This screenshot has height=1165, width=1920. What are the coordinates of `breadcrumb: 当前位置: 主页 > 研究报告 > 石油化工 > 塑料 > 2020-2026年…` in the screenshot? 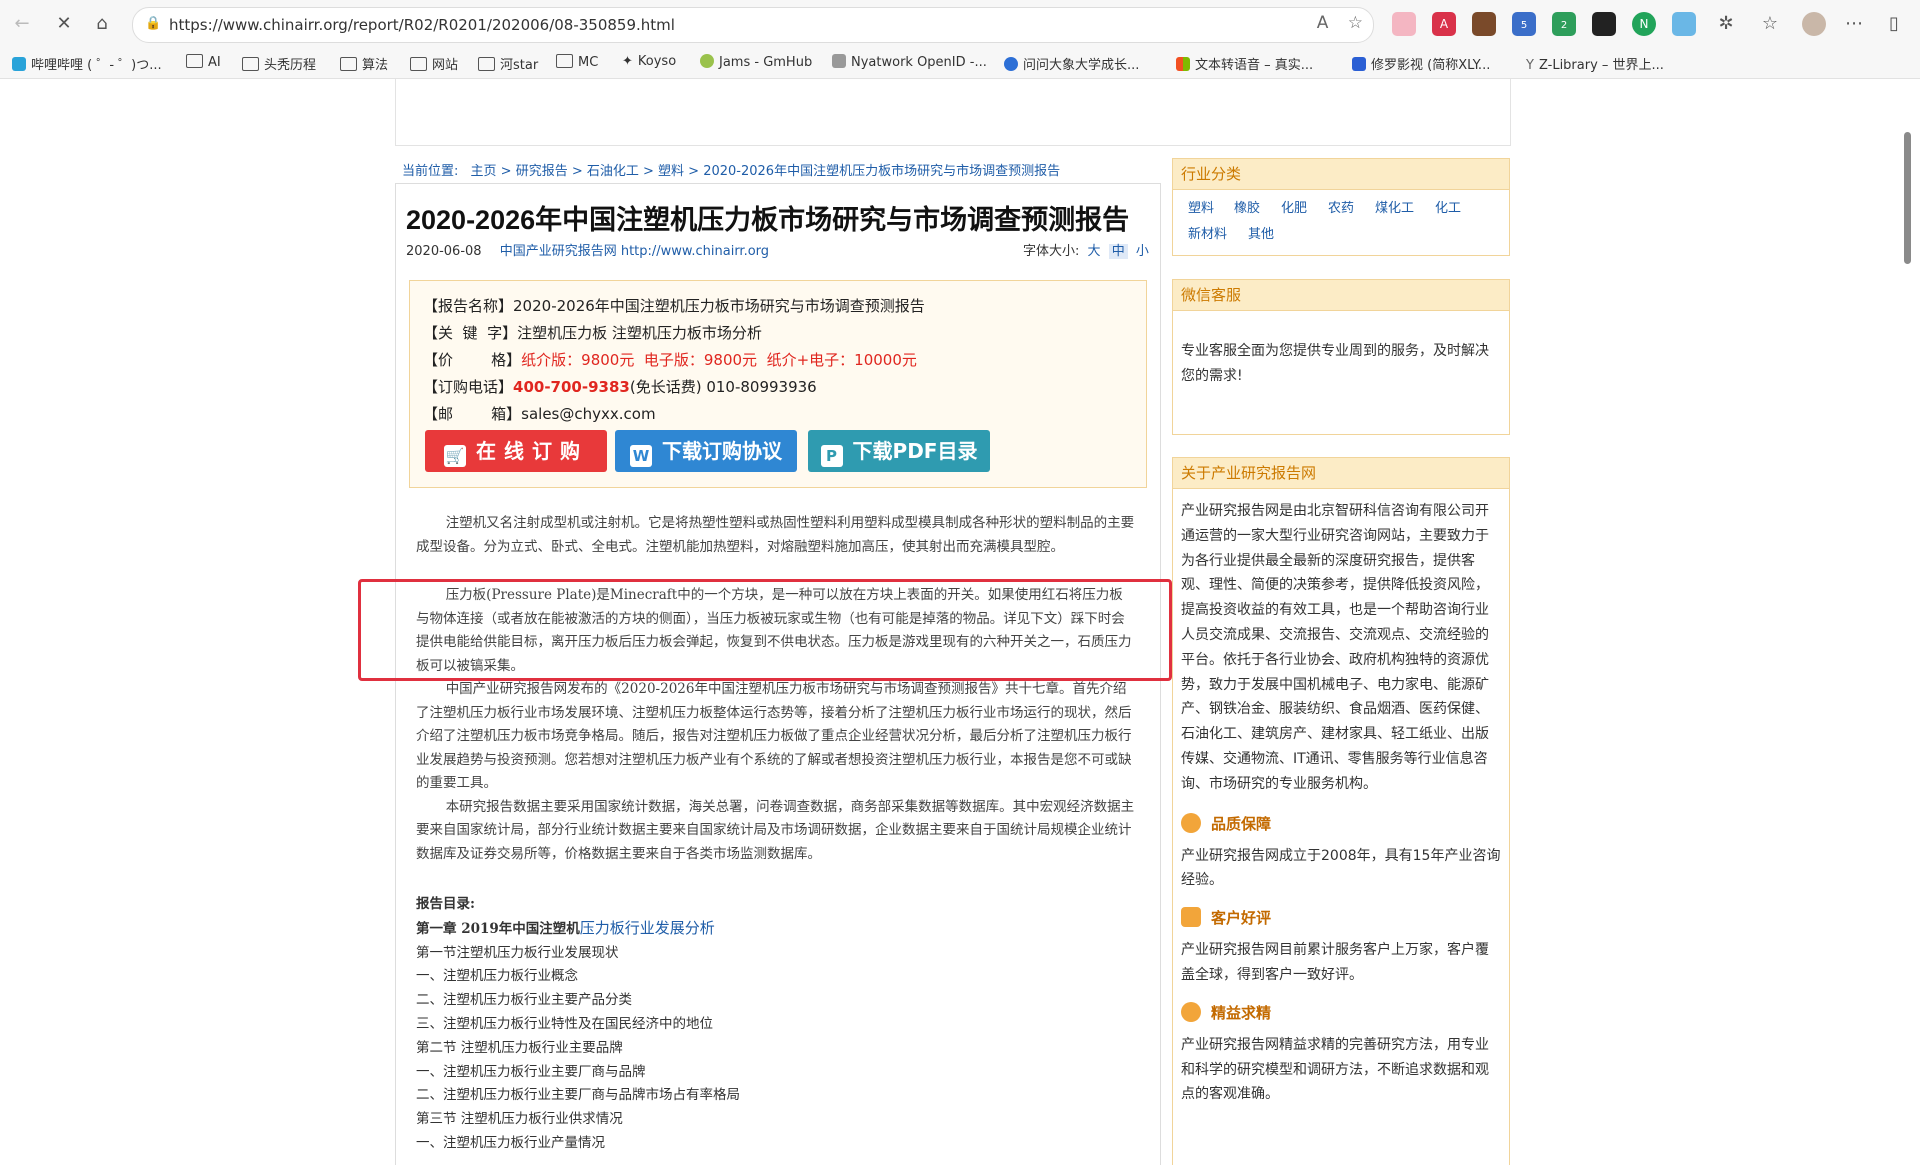 It's located at (731, 169).